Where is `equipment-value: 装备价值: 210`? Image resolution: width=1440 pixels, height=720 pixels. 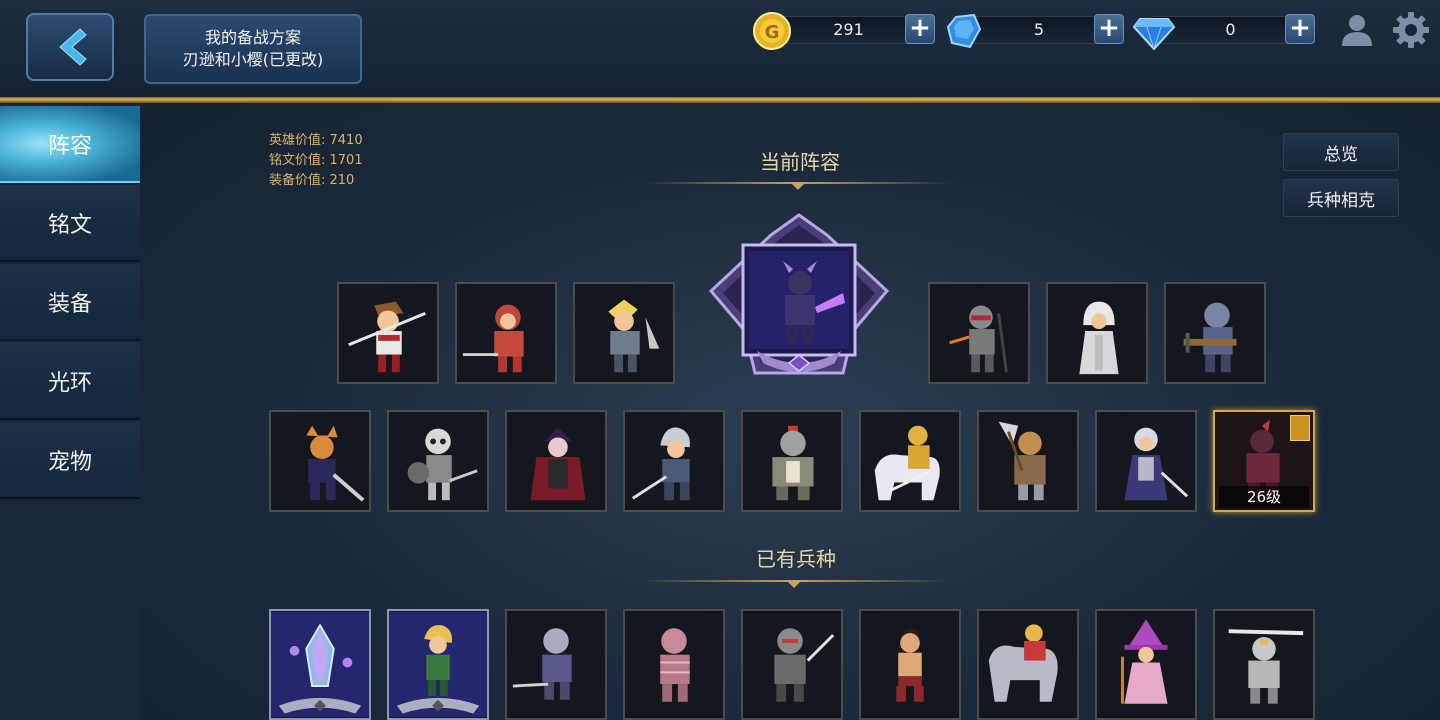
equipment-value: 装备价值: 210 is located at coordinates (312, 180).